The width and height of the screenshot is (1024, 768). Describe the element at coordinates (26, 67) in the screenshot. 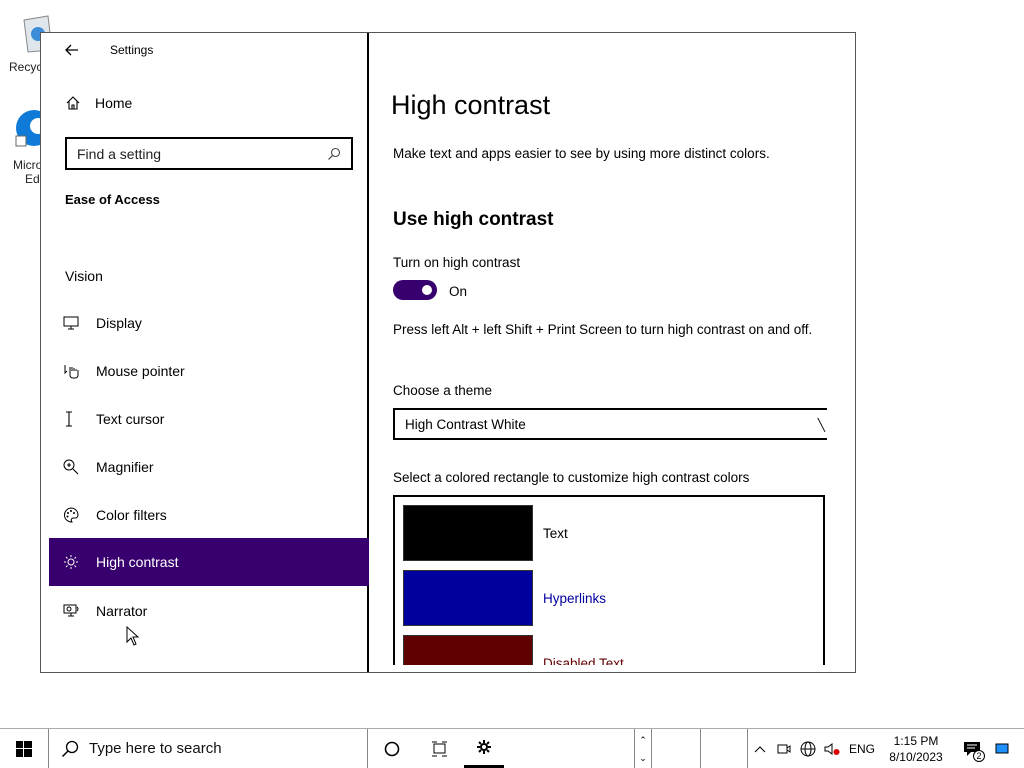

I see `desktop-icon-label: Recyc` at that location.